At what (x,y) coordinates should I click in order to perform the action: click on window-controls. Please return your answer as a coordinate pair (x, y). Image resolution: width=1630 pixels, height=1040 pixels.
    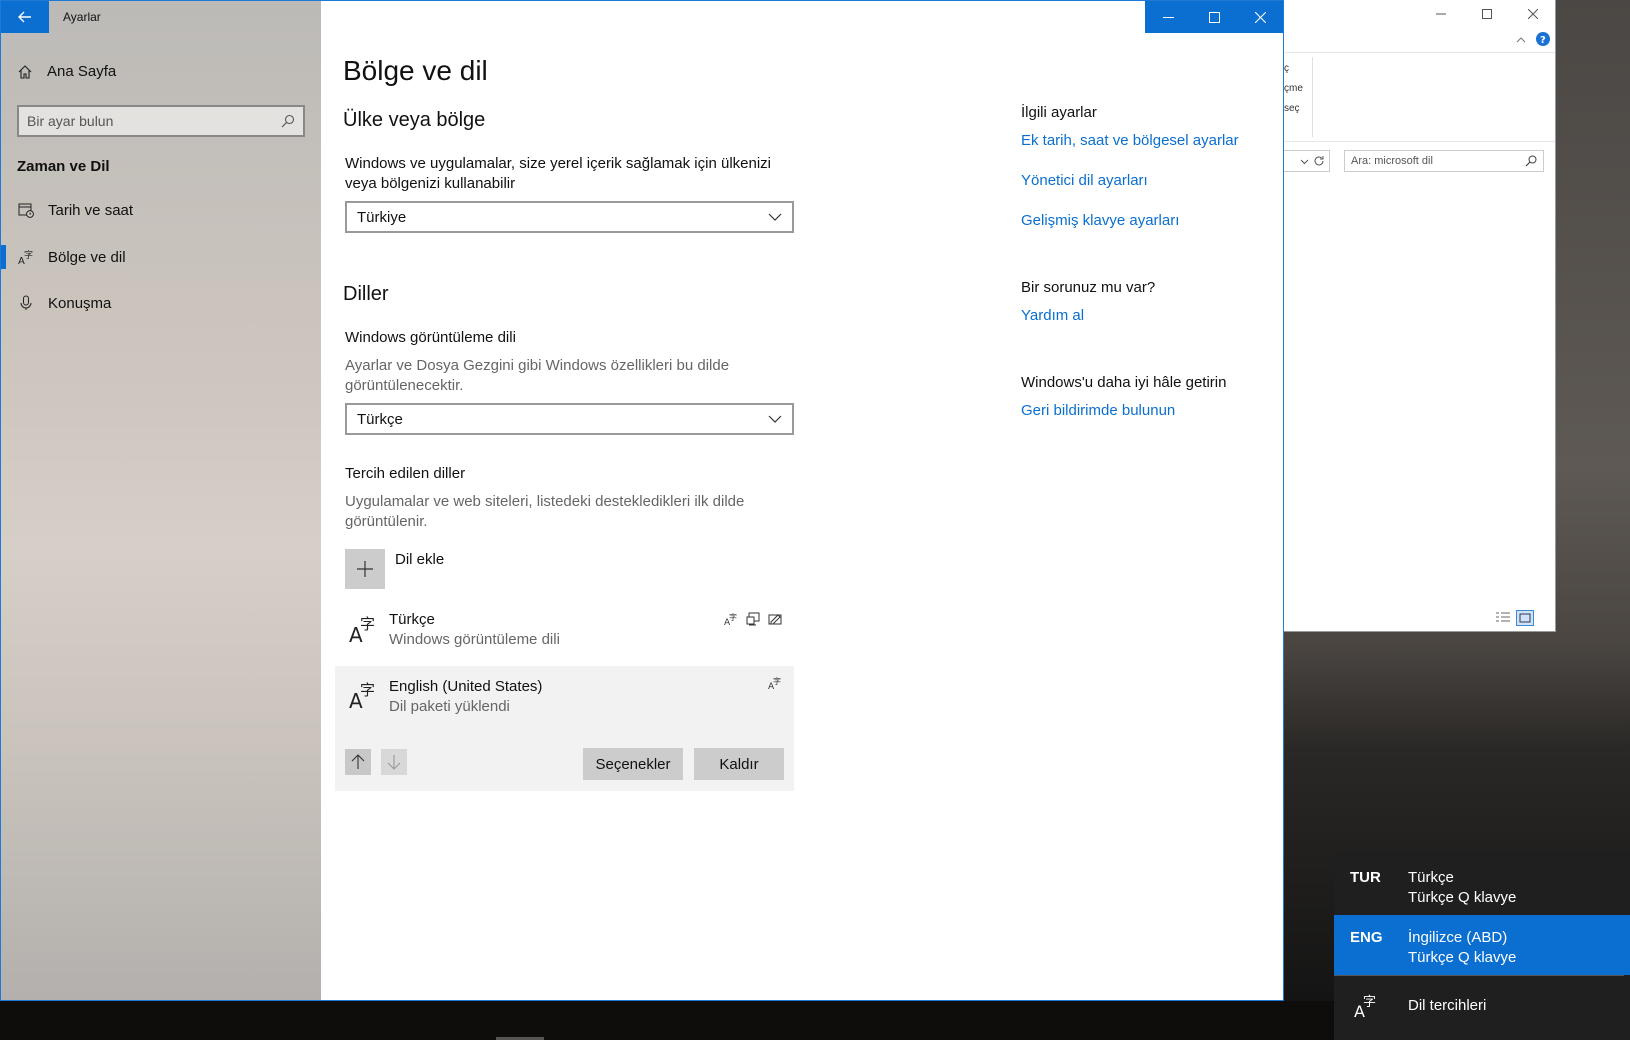
    Looking at the image, I should click on (1214, 17).